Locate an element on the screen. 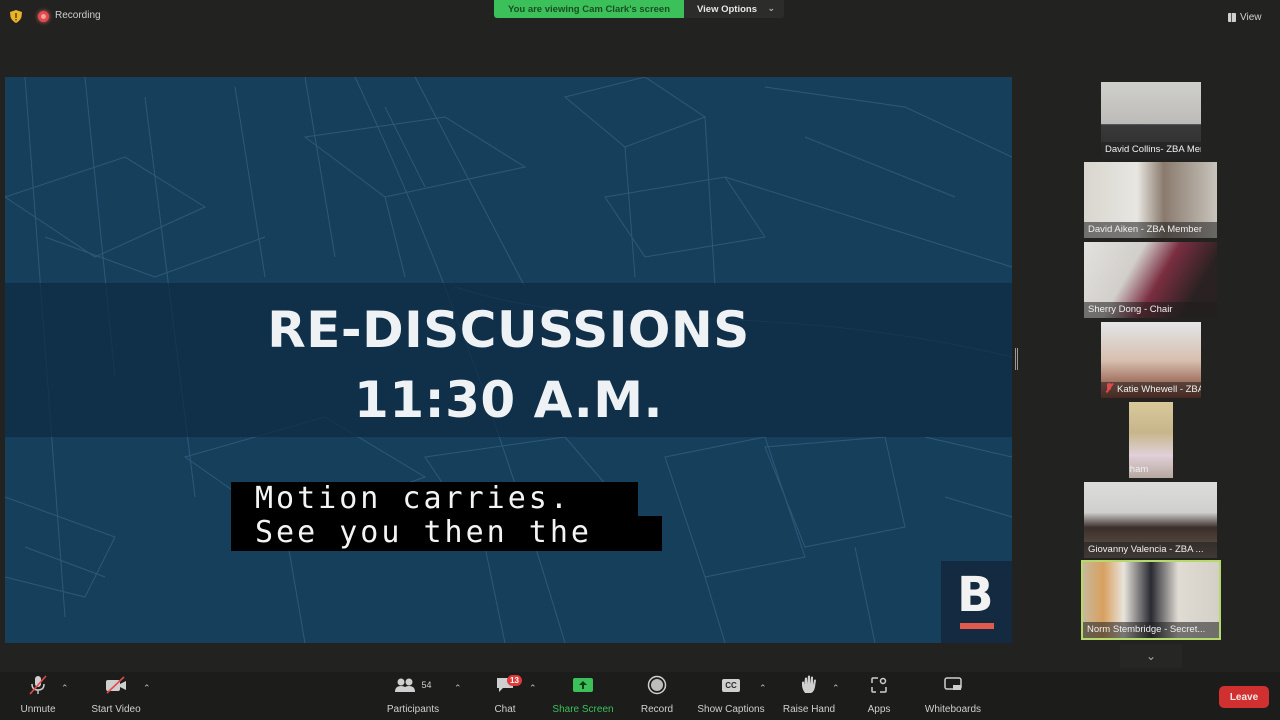 The width and height of the screenshot is (1280, 720). chat-bubble-icon: 13 is located at coordinates (508, 685).